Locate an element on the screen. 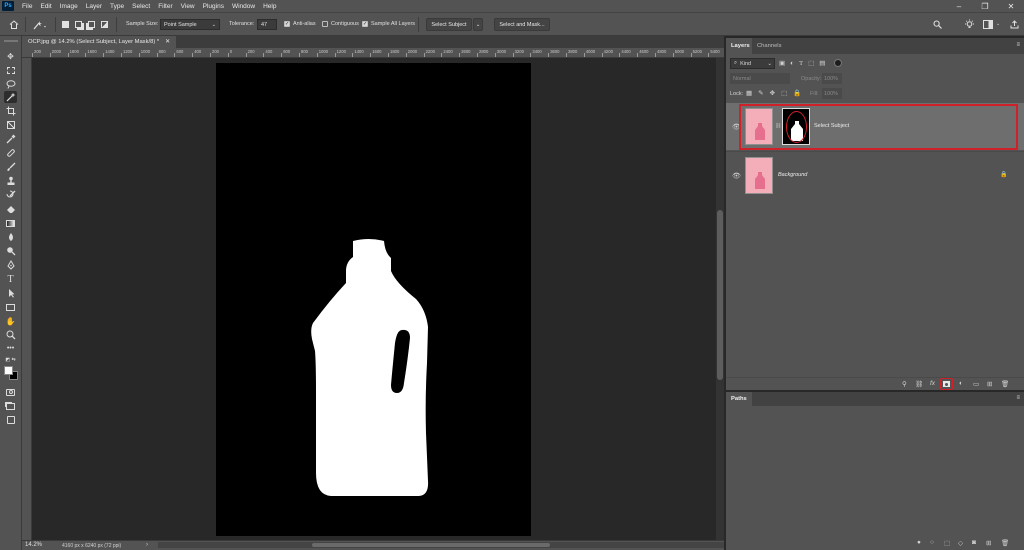 The height and width of the screenshot is (550, 1024). group-folder-icon: ▭ is located at coordinates (976, 384).